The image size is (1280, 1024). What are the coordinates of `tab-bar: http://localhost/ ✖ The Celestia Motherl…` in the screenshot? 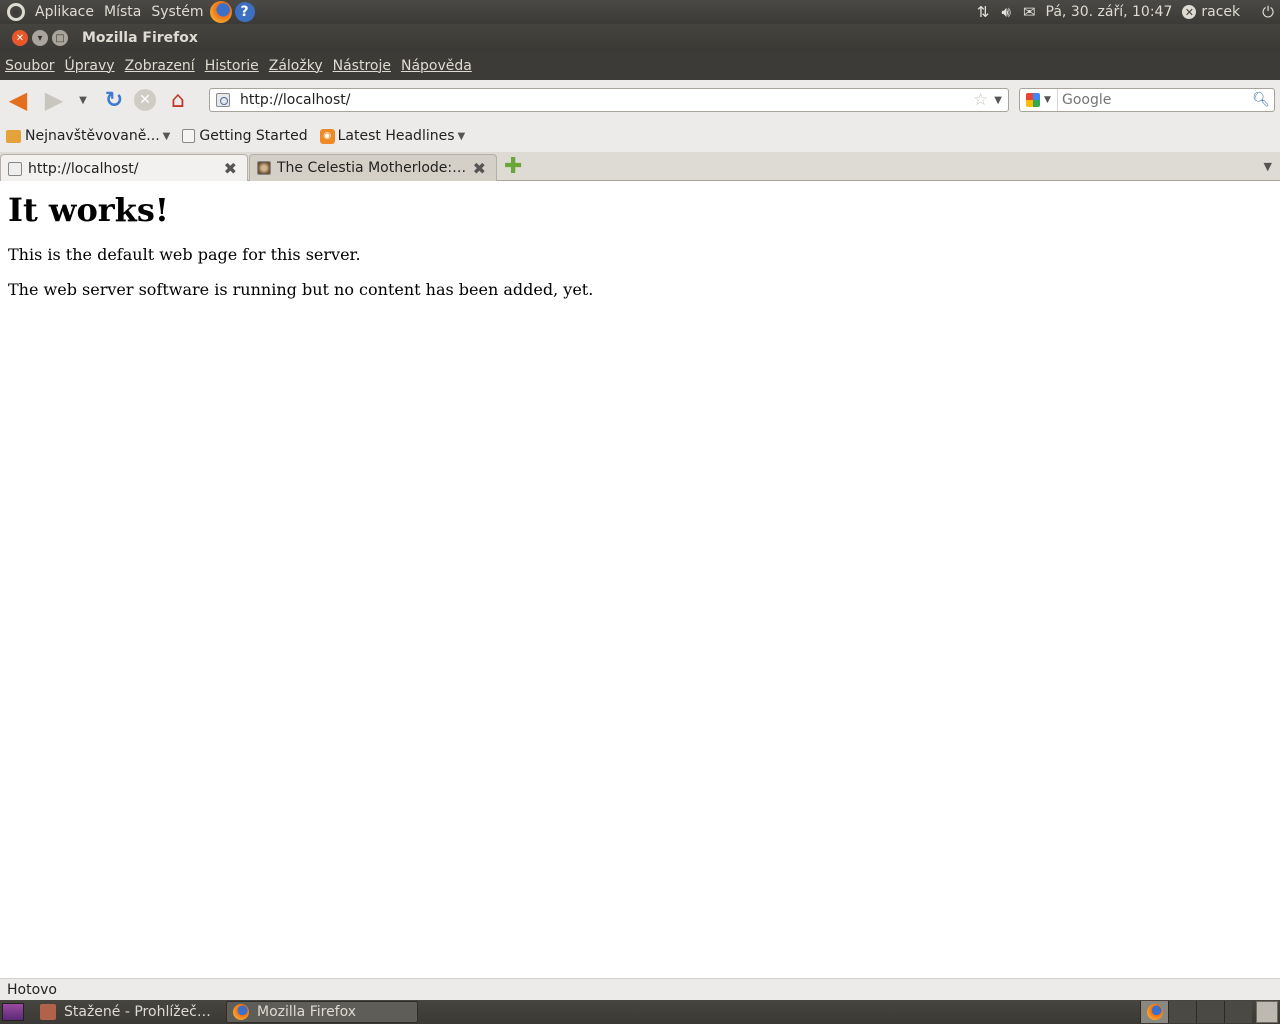 It's located at (640, 167).